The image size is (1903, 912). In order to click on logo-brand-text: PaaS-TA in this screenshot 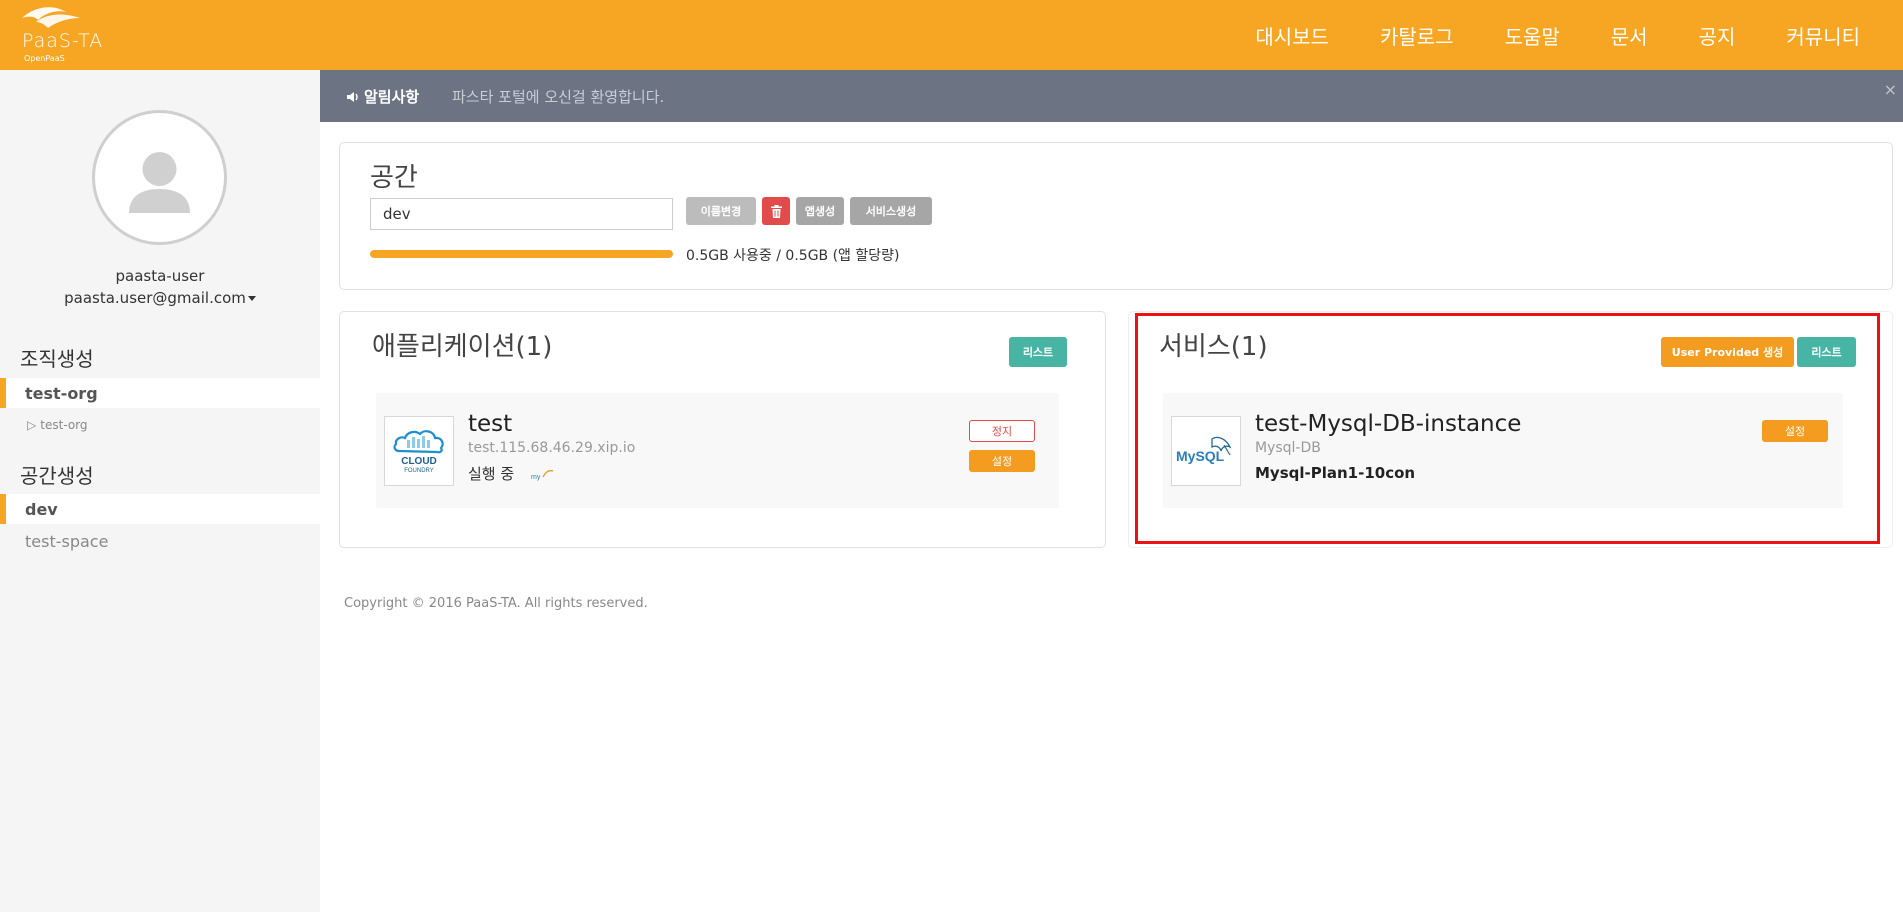, I will do `click(63, 41)`.